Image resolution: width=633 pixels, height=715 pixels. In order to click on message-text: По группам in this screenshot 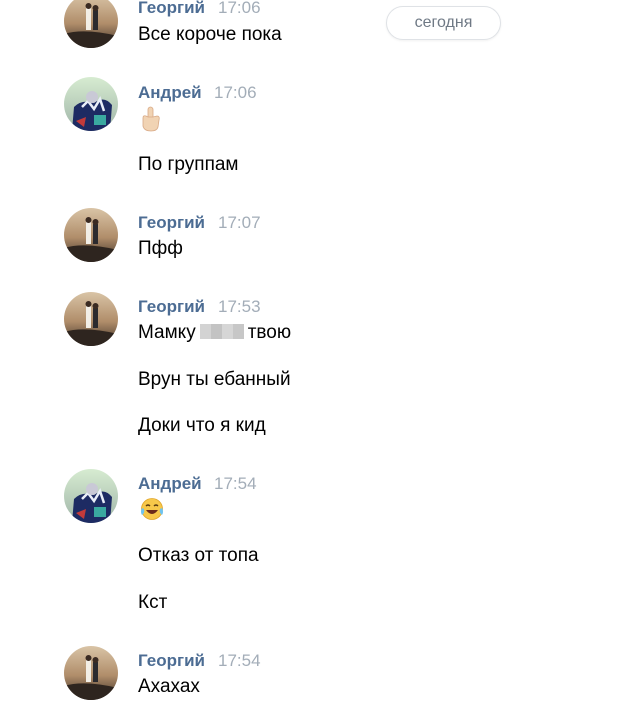, I will do `click(188, 164)`.